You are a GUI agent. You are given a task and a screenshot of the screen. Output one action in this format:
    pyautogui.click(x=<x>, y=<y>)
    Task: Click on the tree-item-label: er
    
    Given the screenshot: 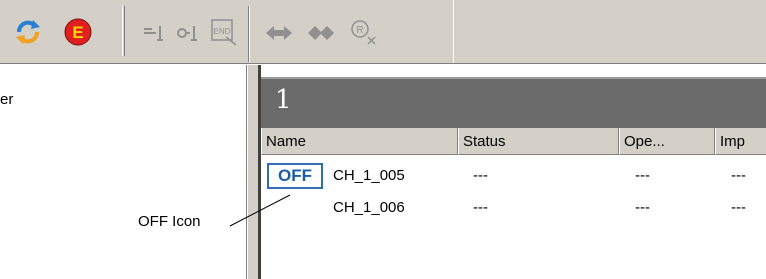 What is the action you would take?
    pyautogui.click(x=6, y=99)
    